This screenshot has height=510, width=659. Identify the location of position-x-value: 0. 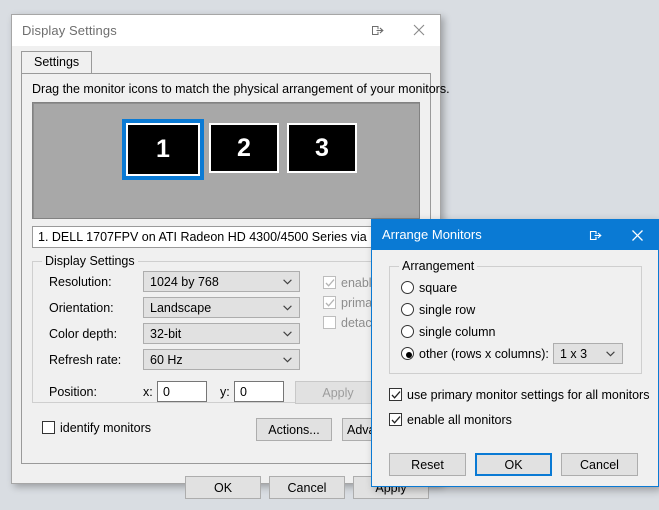
(166, 392).